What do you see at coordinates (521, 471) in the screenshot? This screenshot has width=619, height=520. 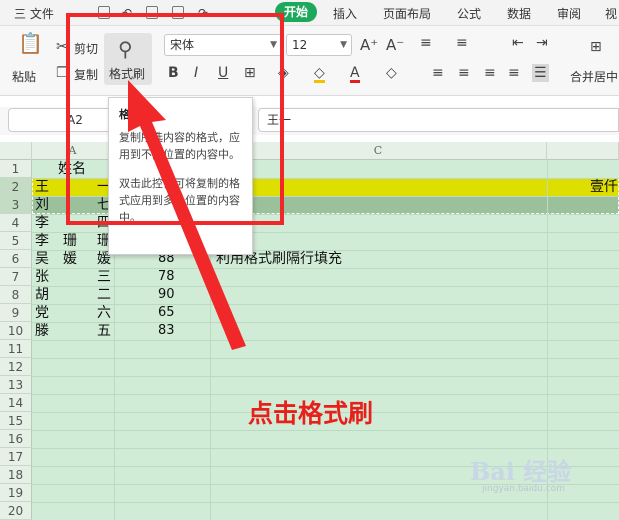 I see `baidu-watermark: Bai 经验` at bounding box center [521, 471].